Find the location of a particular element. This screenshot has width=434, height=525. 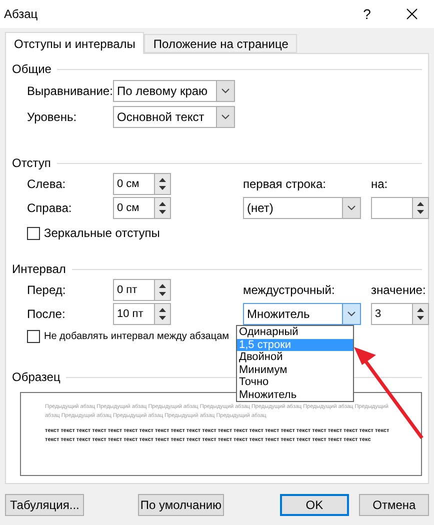

tab: Отступы и интервалы is located at coordinates (74, 43).